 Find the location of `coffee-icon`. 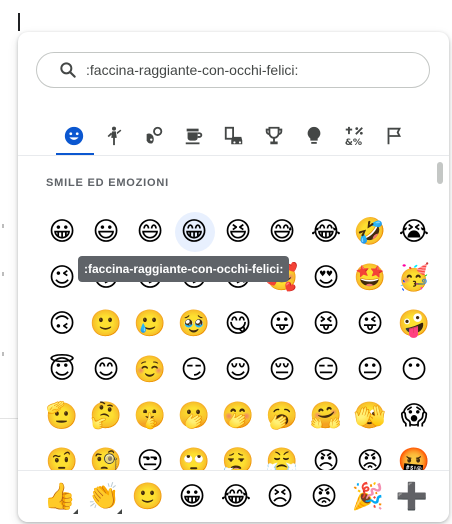

coffee-icon is located at coordinates (194, 136).